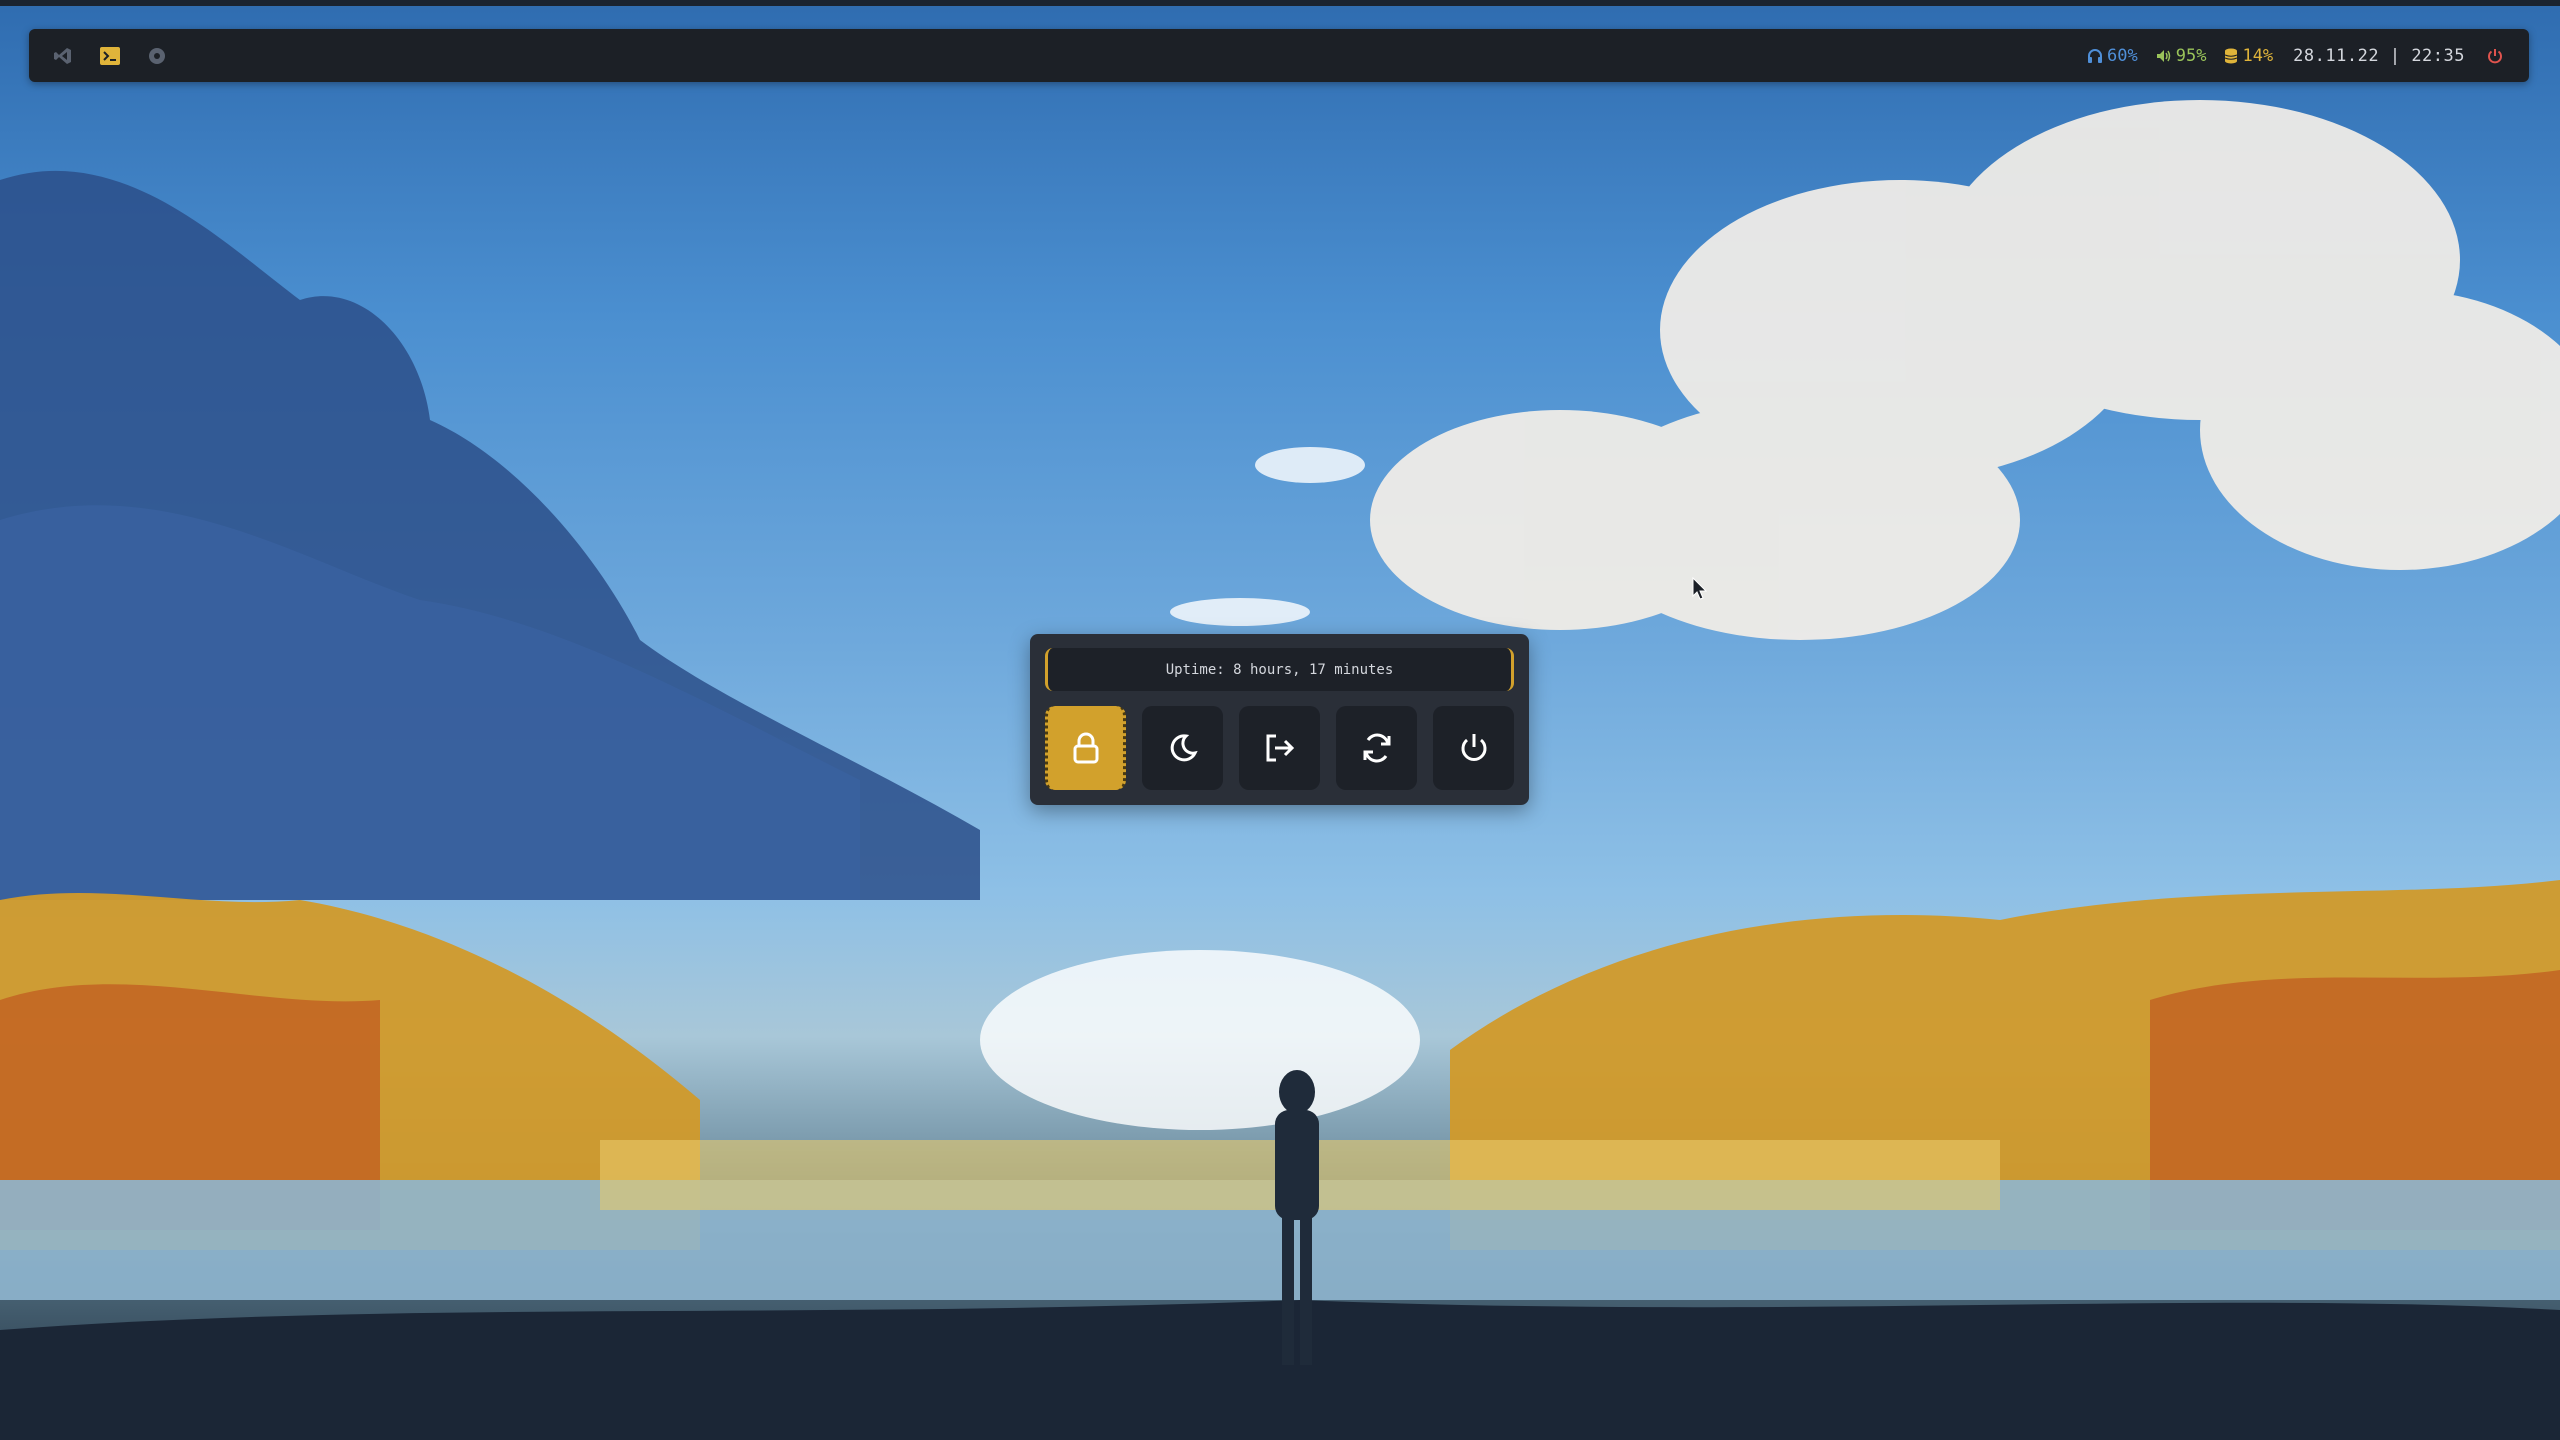  Describe the element at coordinates (2288, 56) in the screenshot. I see `status-modules: 60% 95% 14% 28.11.22 | 22:35` at that location.